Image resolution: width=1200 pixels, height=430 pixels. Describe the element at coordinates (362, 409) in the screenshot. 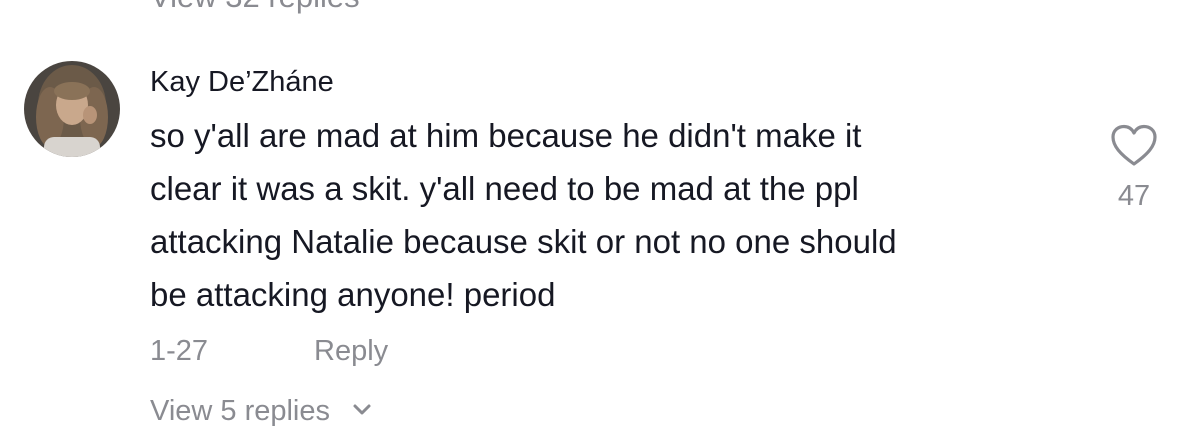

I see `chevron-down-icon` at that location.